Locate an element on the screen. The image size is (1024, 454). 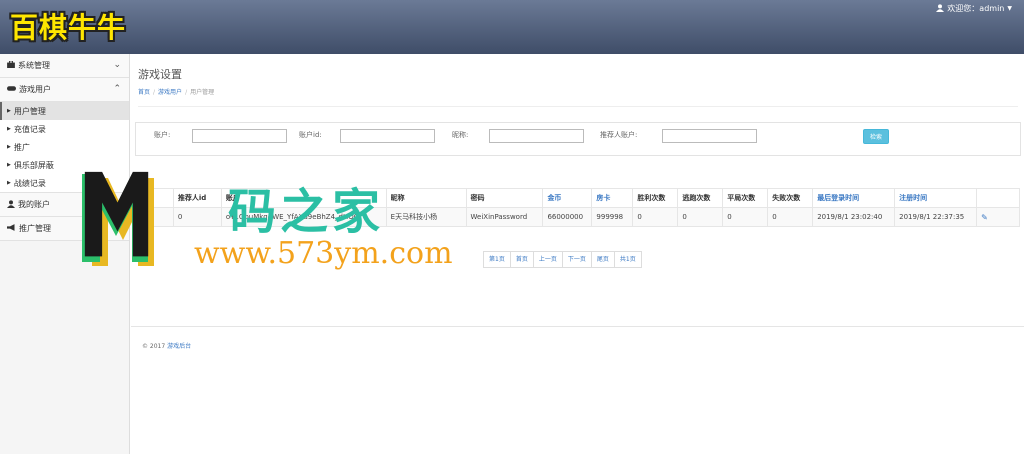
footer-link: 游戏后台 is located at coordinates (179, 346).